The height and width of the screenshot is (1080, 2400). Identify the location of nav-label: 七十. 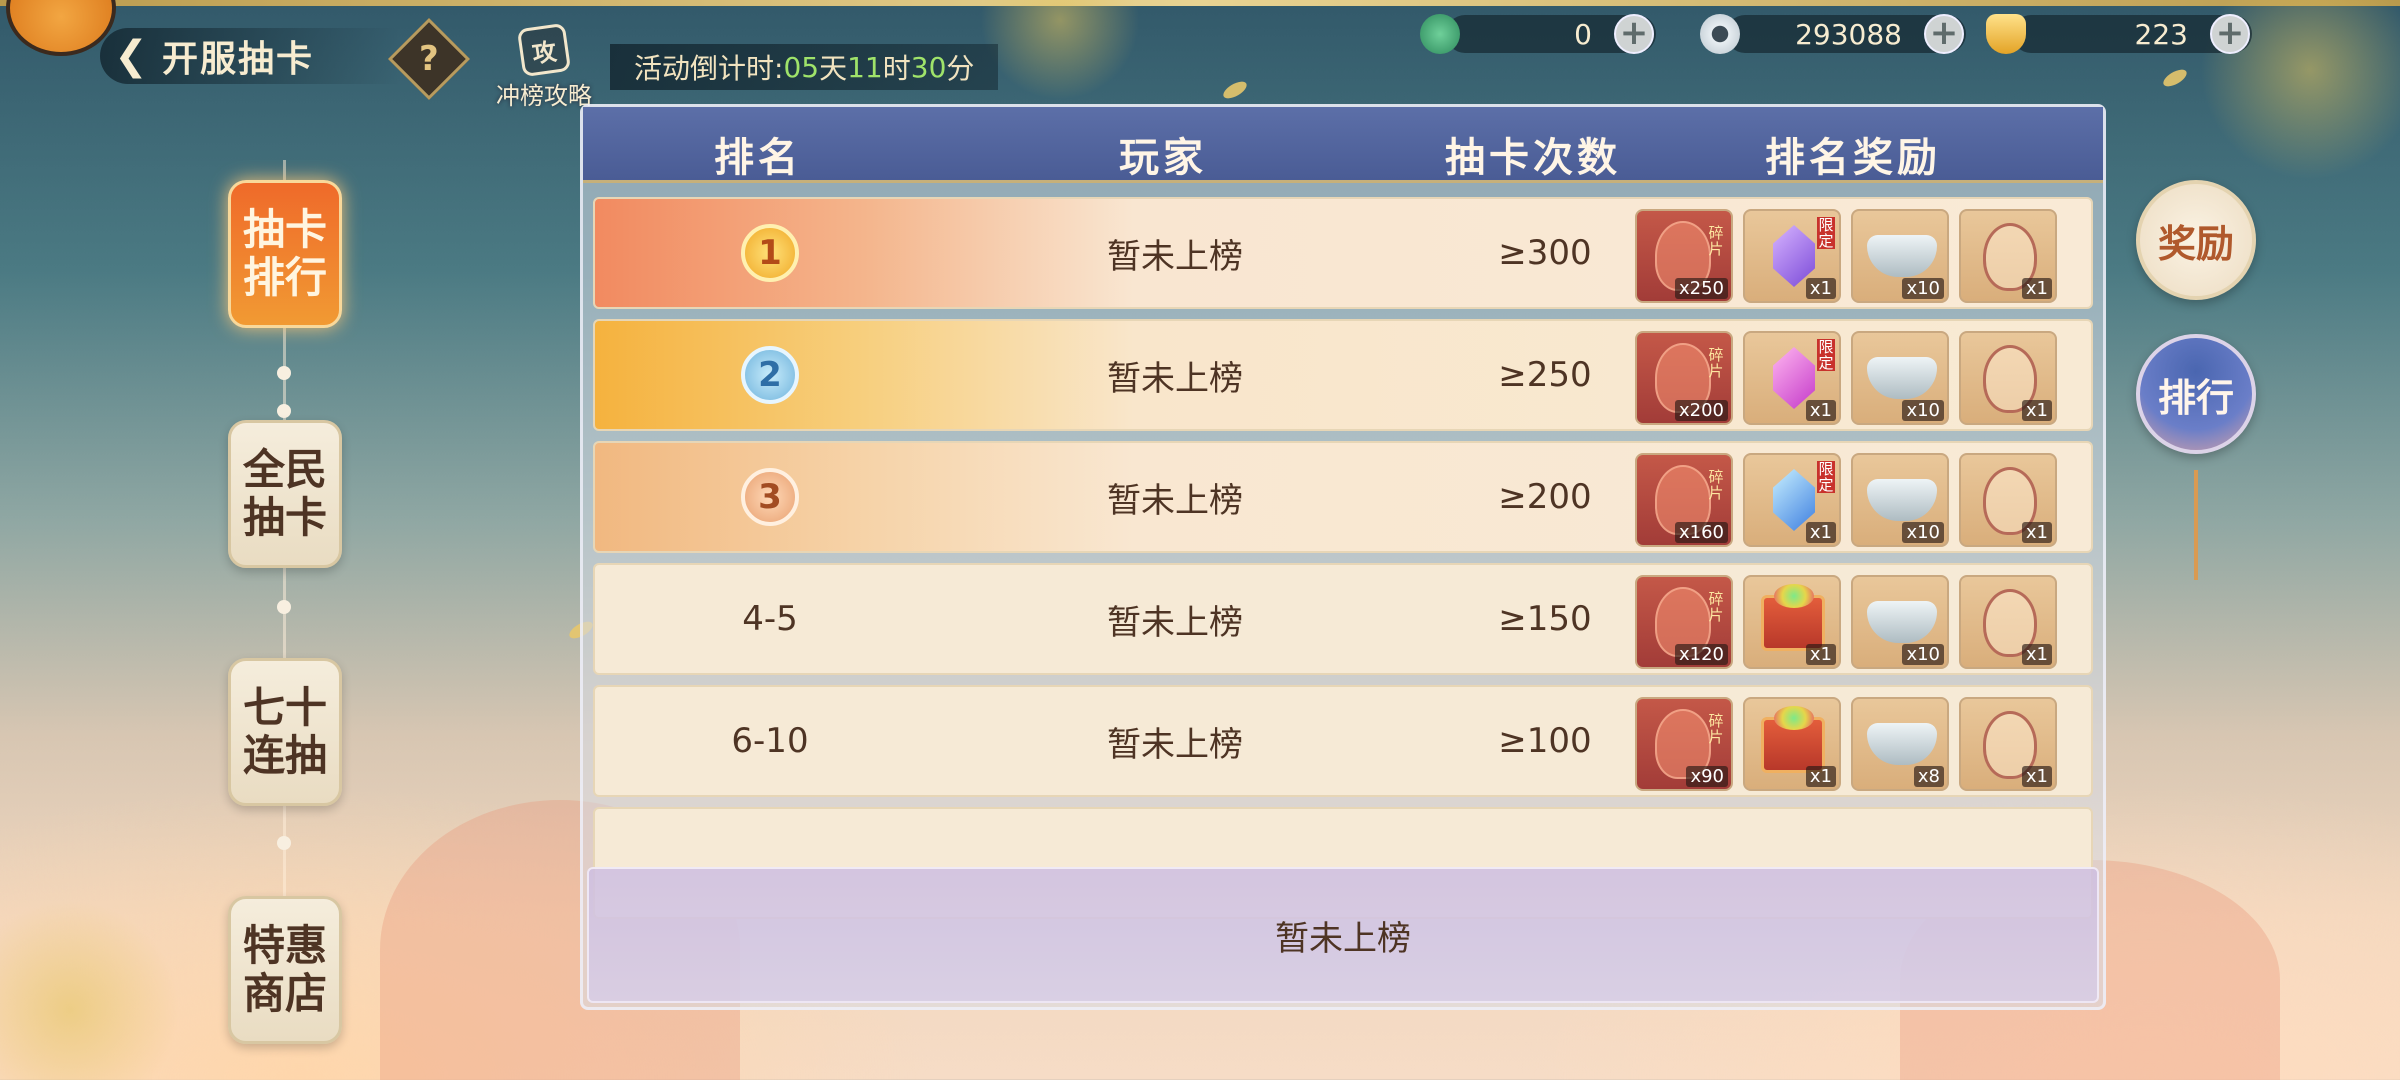
(284, 707).